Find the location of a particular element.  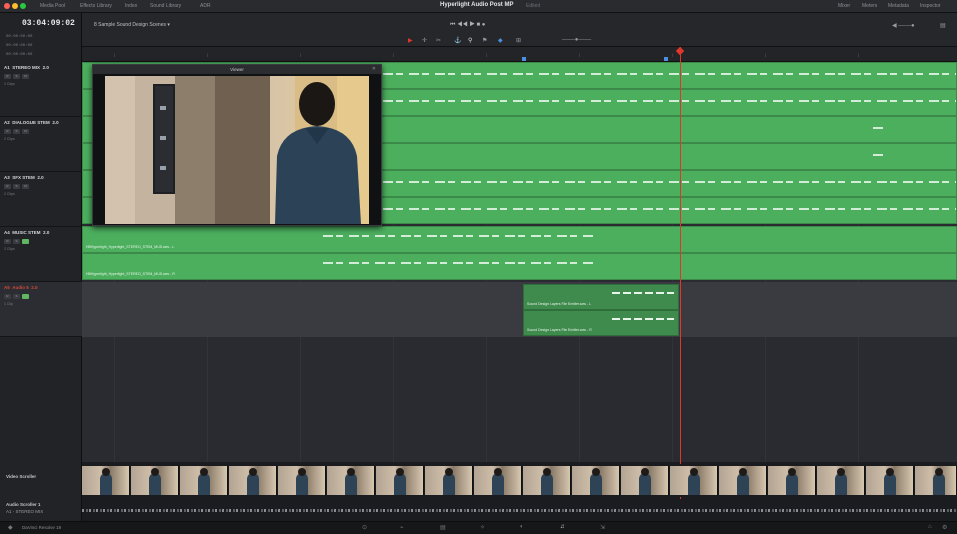

minimize-window-button is located at coordinates (15, 6).